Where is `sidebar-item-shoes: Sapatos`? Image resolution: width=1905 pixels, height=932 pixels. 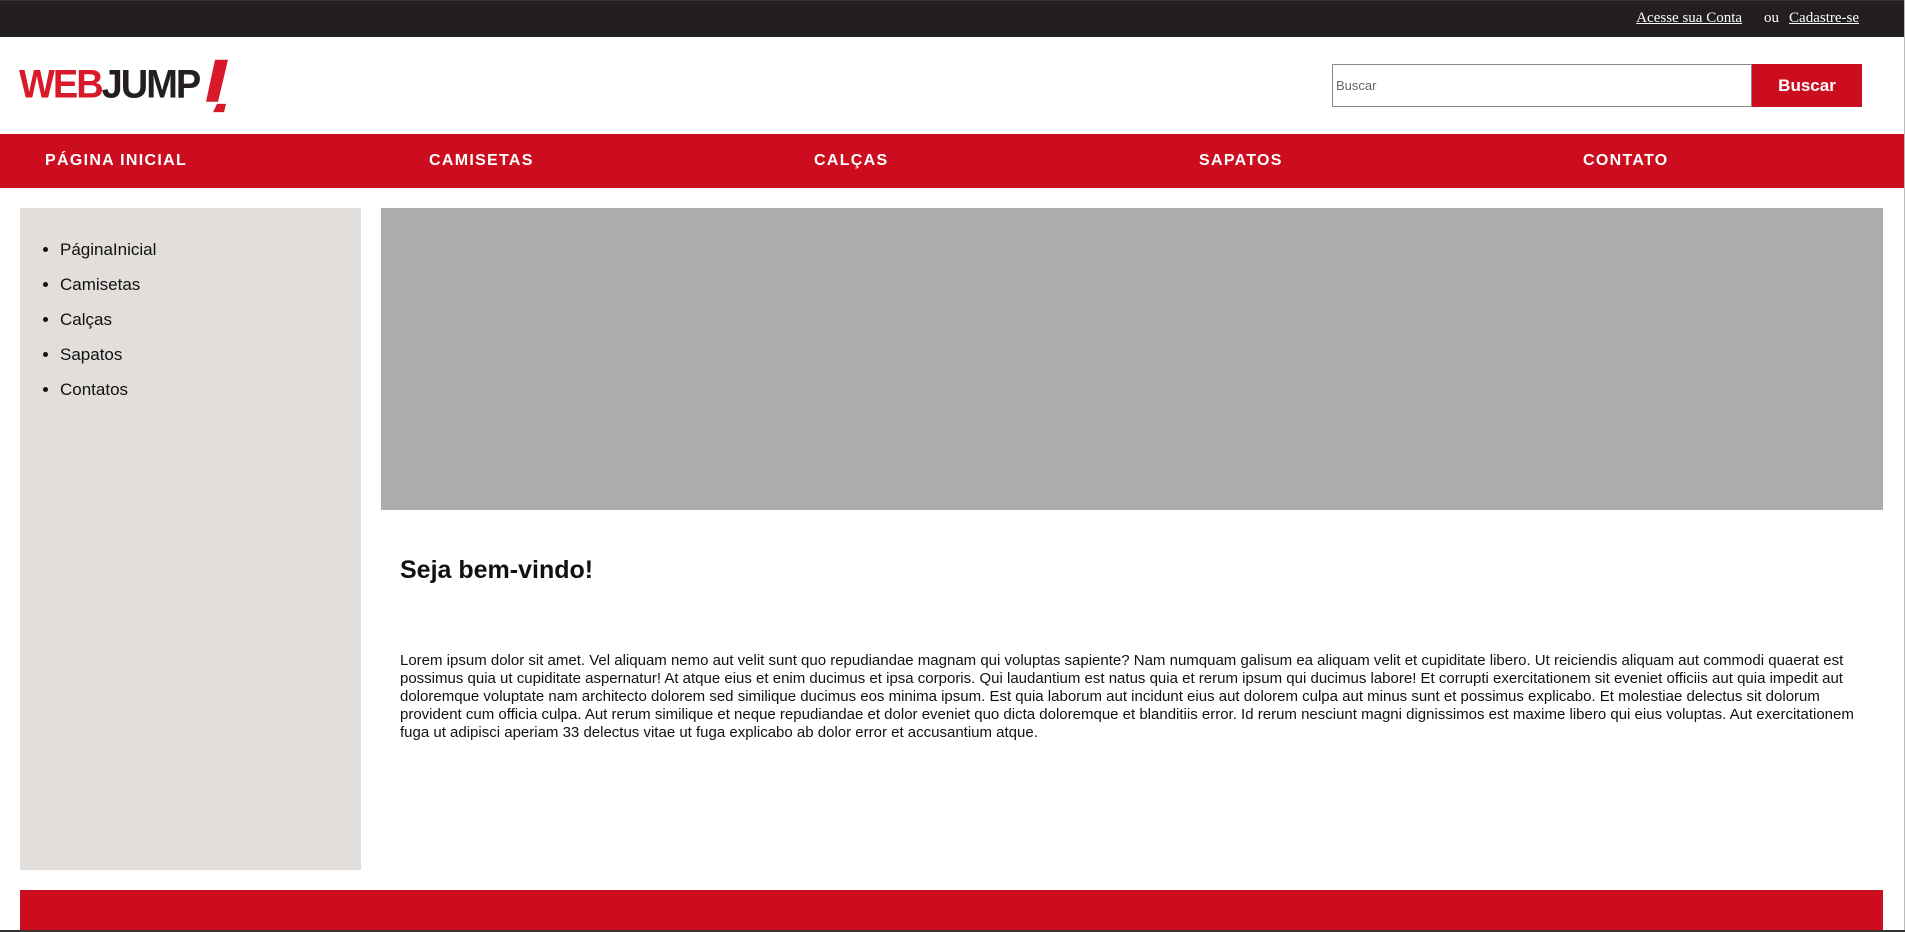 sidebar-item-shoes: Sapatos is located at coordinates (210, 354).